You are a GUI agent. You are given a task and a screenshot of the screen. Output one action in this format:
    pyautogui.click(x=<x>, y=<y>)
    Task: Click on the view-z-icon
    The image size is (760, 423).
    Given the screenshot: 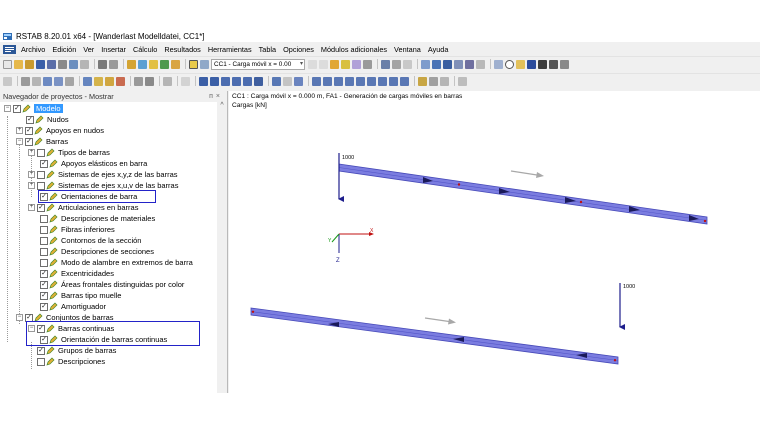 What is the action you would take?
    pyautogui.click(x=247, y=81)
    